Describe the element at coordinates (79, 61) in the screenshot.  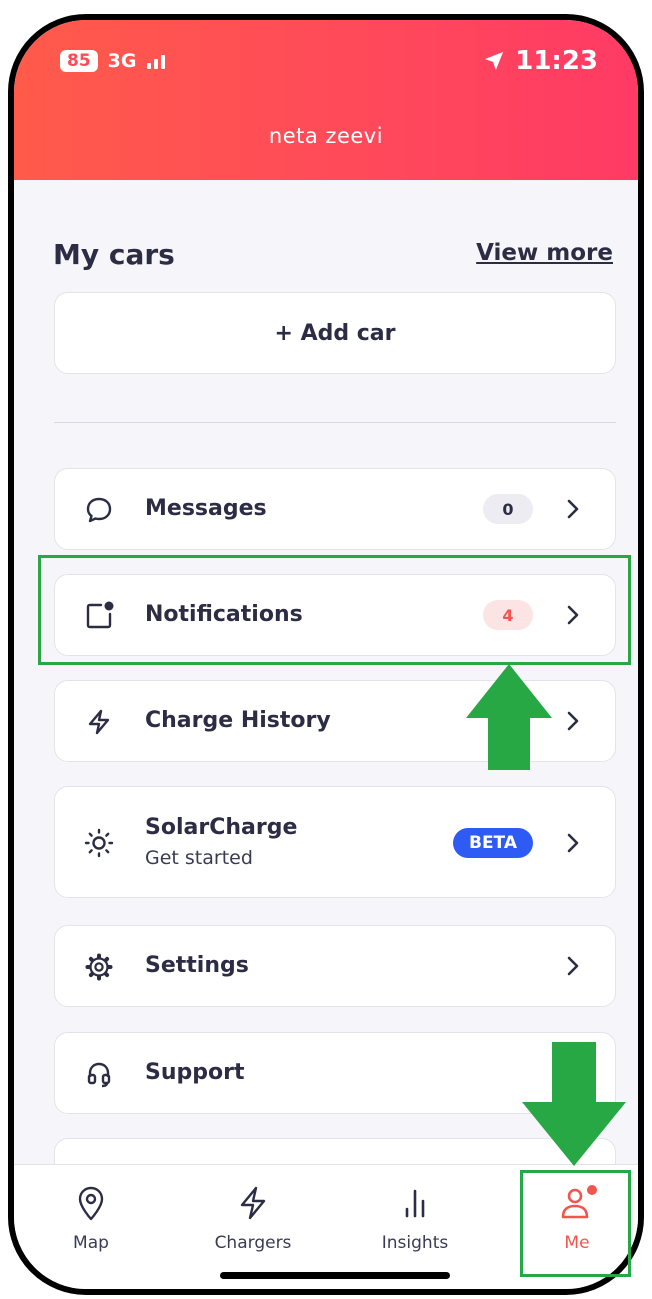
I see `battery-indicator: 85` at that location.